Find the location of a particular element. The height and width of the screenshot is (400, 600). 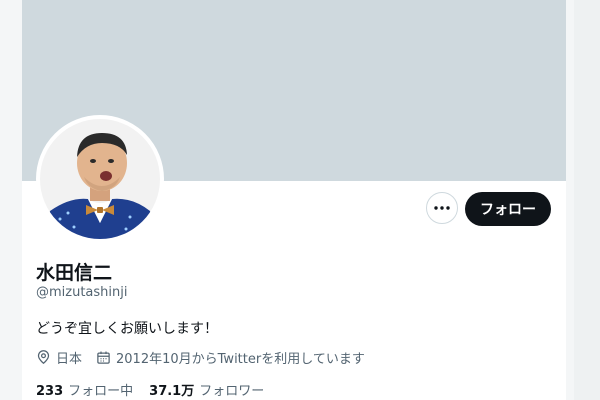

following-link: 233 フォロー中 is located at coordinates (84, 389).